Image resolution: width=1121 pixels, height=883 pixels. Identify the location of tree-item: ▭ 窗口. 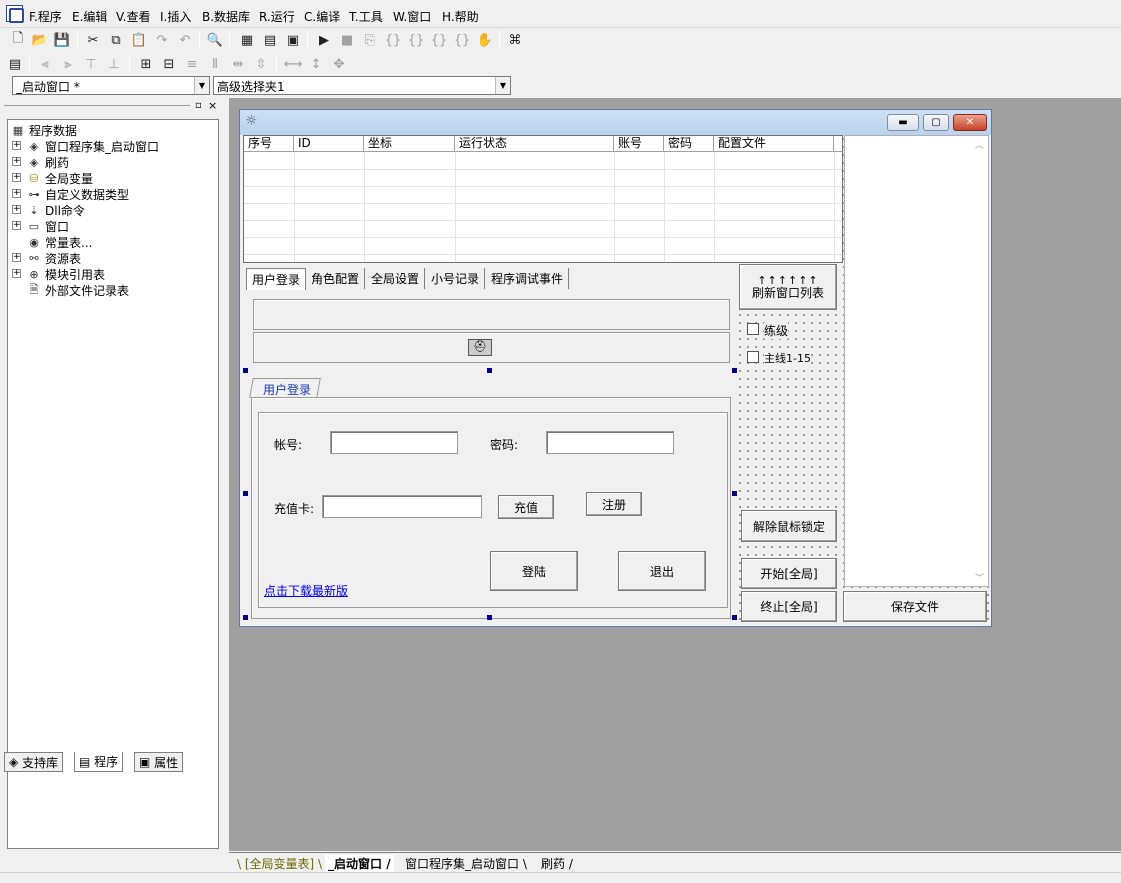
(47, 226).